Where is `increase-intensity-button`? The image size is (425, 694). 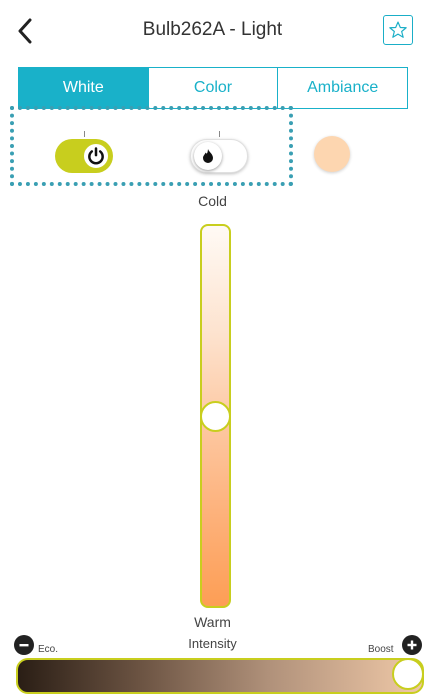
increase-intensity-button is located at coordinates (412, 645).